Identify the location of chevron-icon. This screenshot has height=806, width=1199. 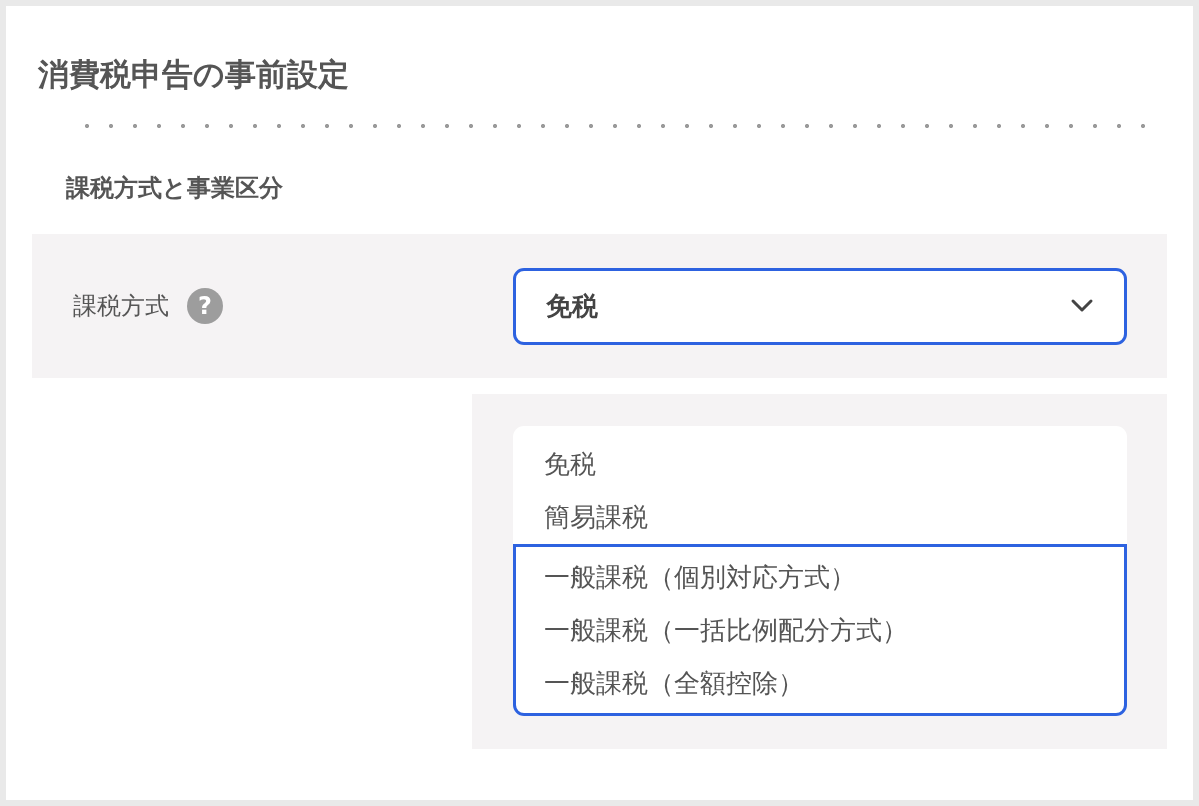
(1082, 306).